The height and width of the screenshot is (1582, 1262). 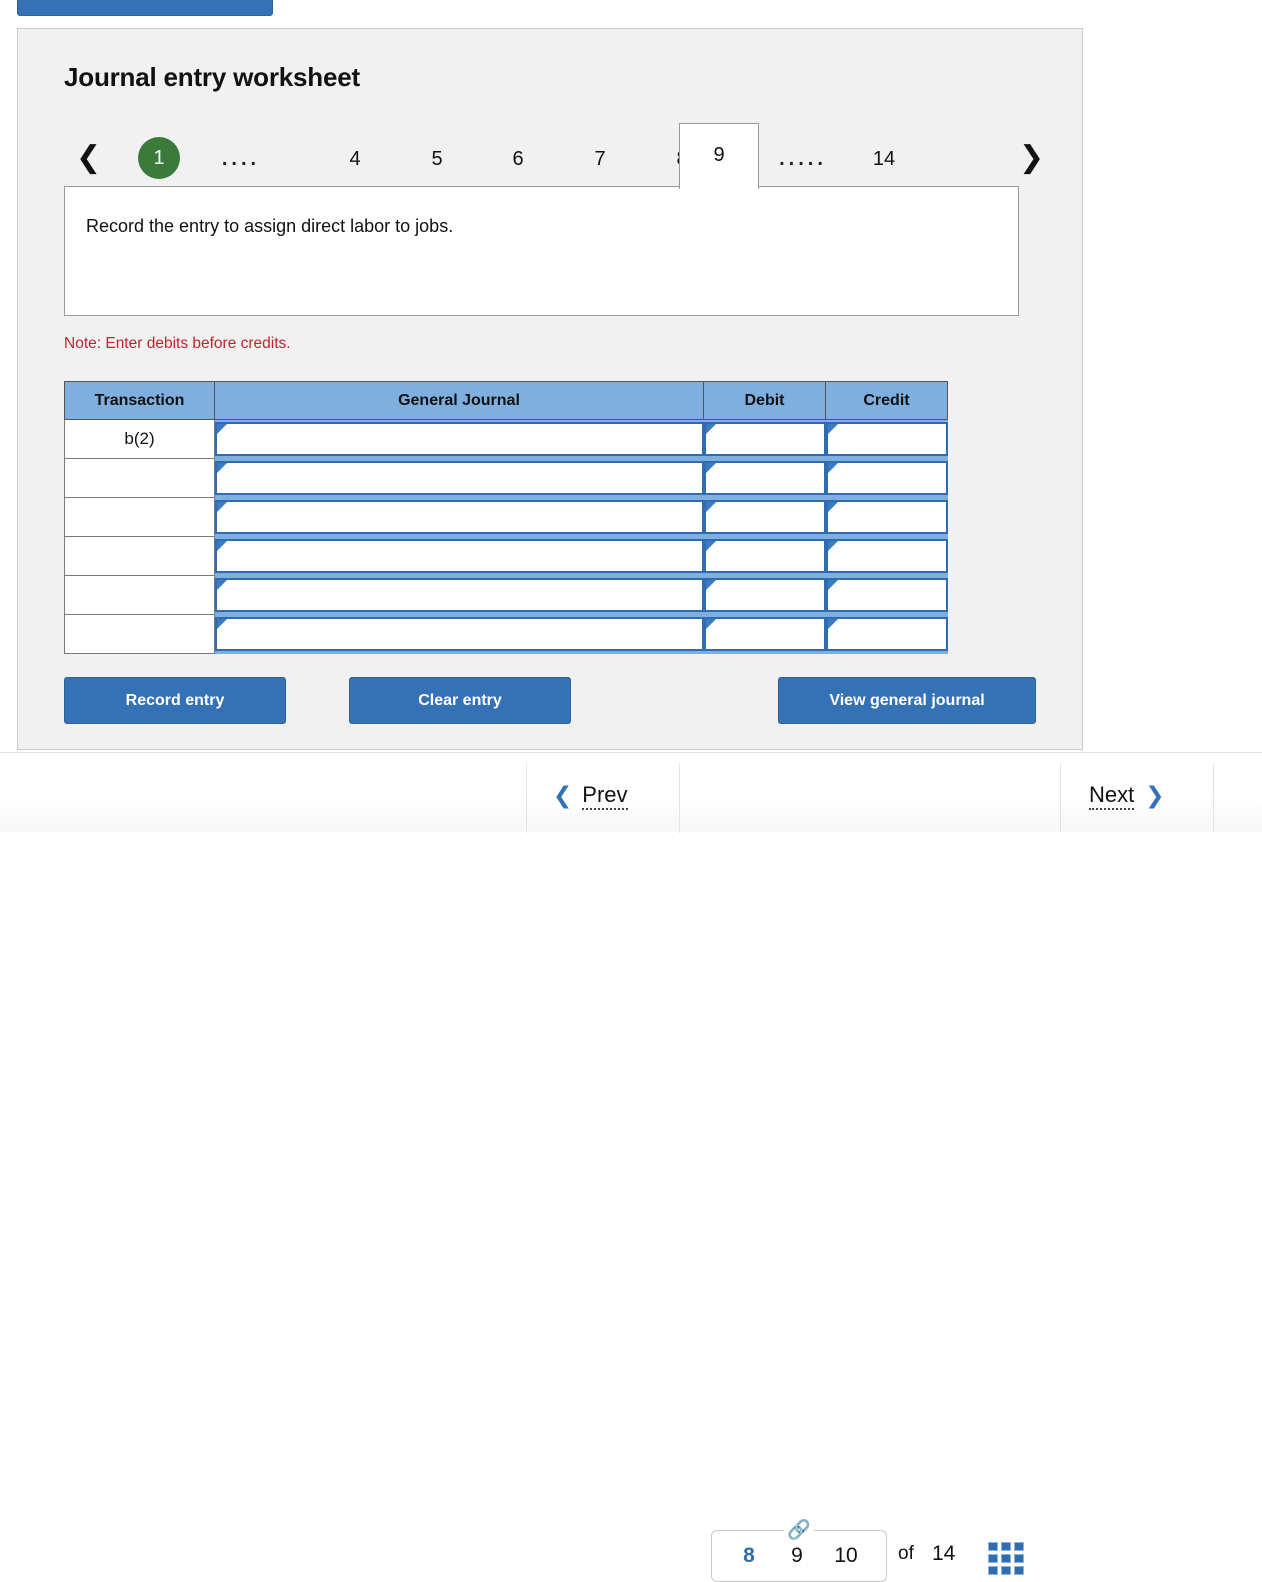 I want to click on worksheet-tab-14: 14, so click(x=884, y=159).